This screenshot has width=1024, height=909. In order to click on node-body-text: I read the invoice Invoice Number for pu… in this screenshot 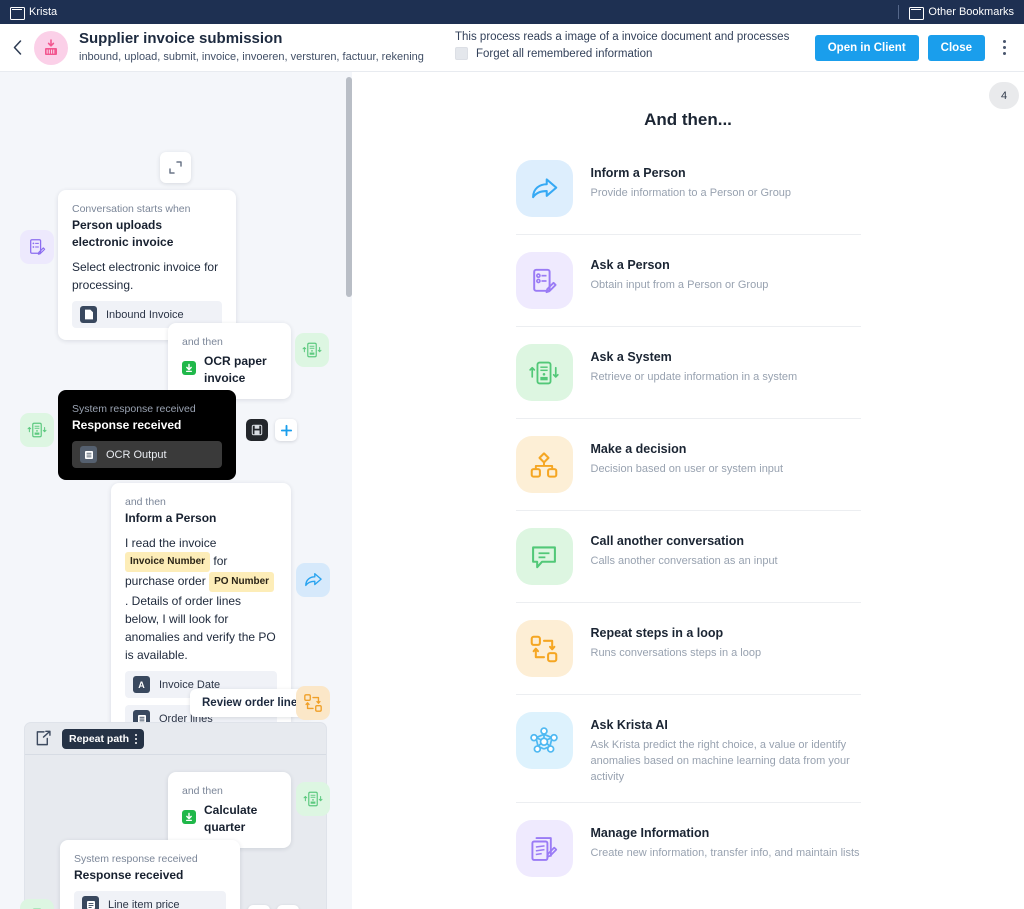, I will do `click(201, 599)`.